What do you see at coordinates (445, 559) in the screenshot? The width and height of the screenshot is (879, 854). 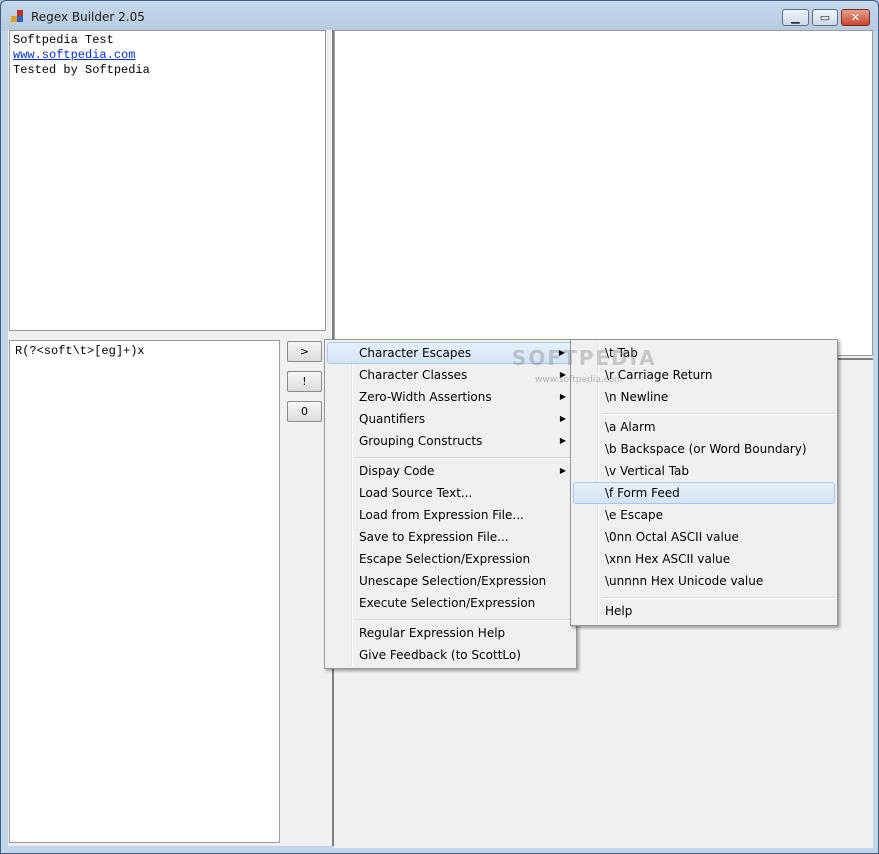 I see `menu-item-label: Escape Selection/Expression` at bounding box center [445, 559].